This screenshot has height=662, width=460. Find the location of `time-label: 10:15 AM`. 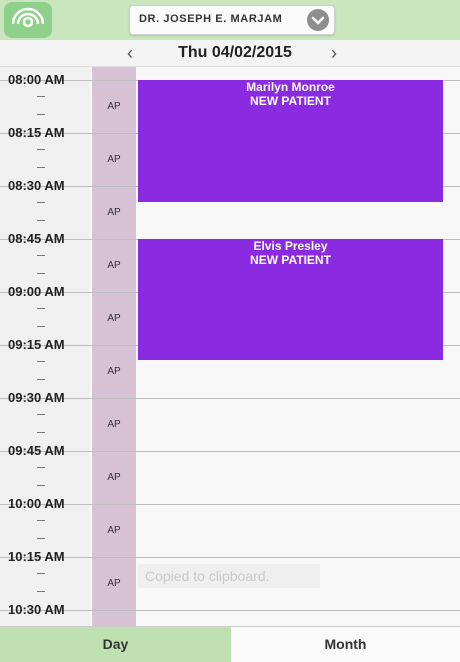

time-label: 10:15 AM is located at coordinates (36, 556).